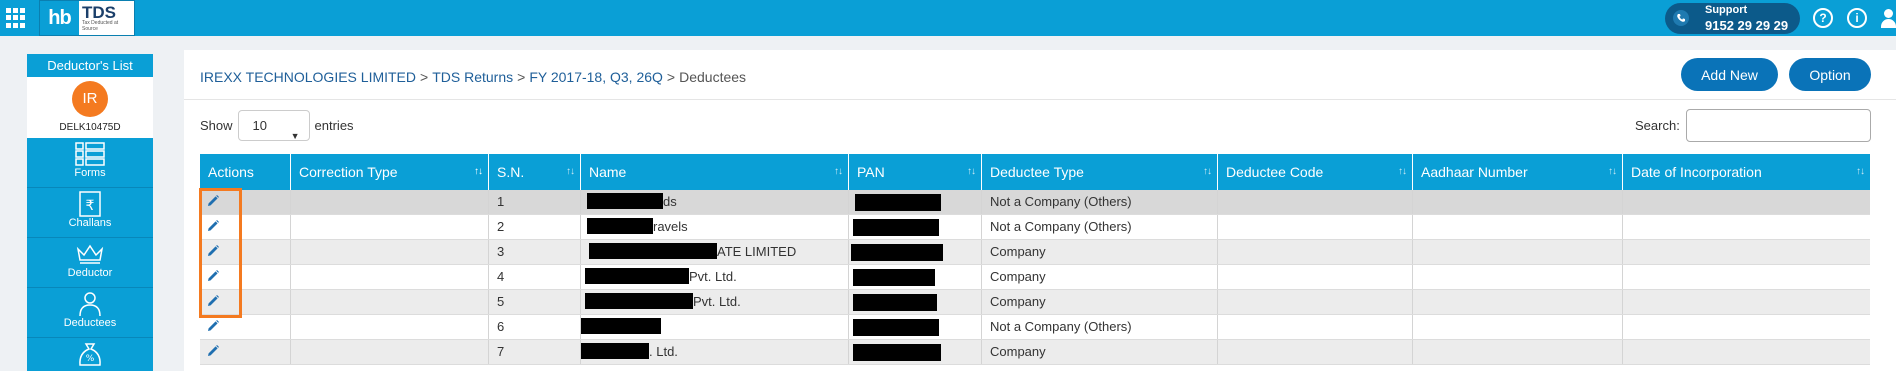  I want to click on column-header-deductee-type: Deductee Type ↑↓, so click(1100, 172).